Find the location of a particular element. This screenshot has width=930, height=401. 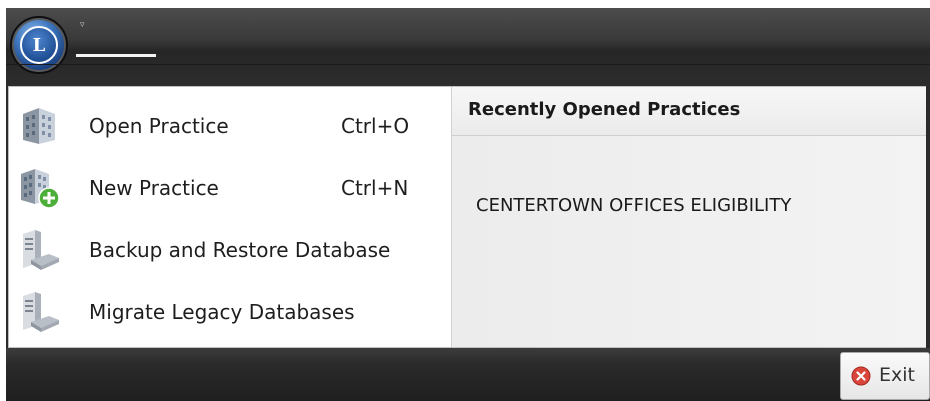

menu-item-label: Backup and Restore Database is located at coordinates (240, 250).